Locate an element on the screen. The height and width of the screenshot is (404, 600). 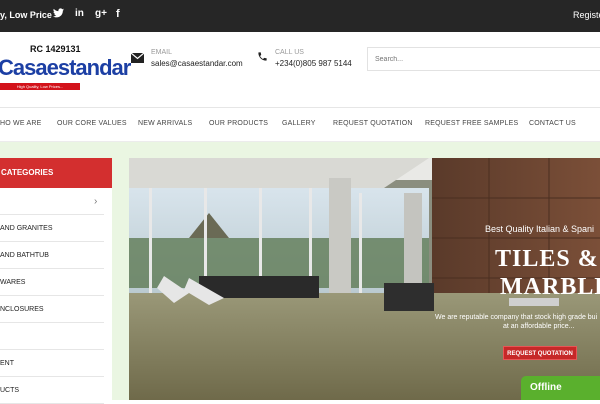
chat-status-button: Offline is located at coordinates (560, 388).